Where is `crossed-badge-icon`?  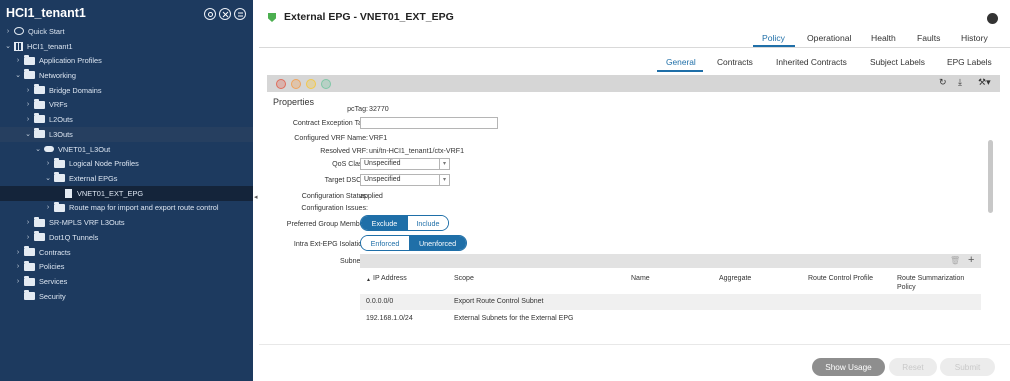 crossed-badge-icon is located at coordinates (225, 14).